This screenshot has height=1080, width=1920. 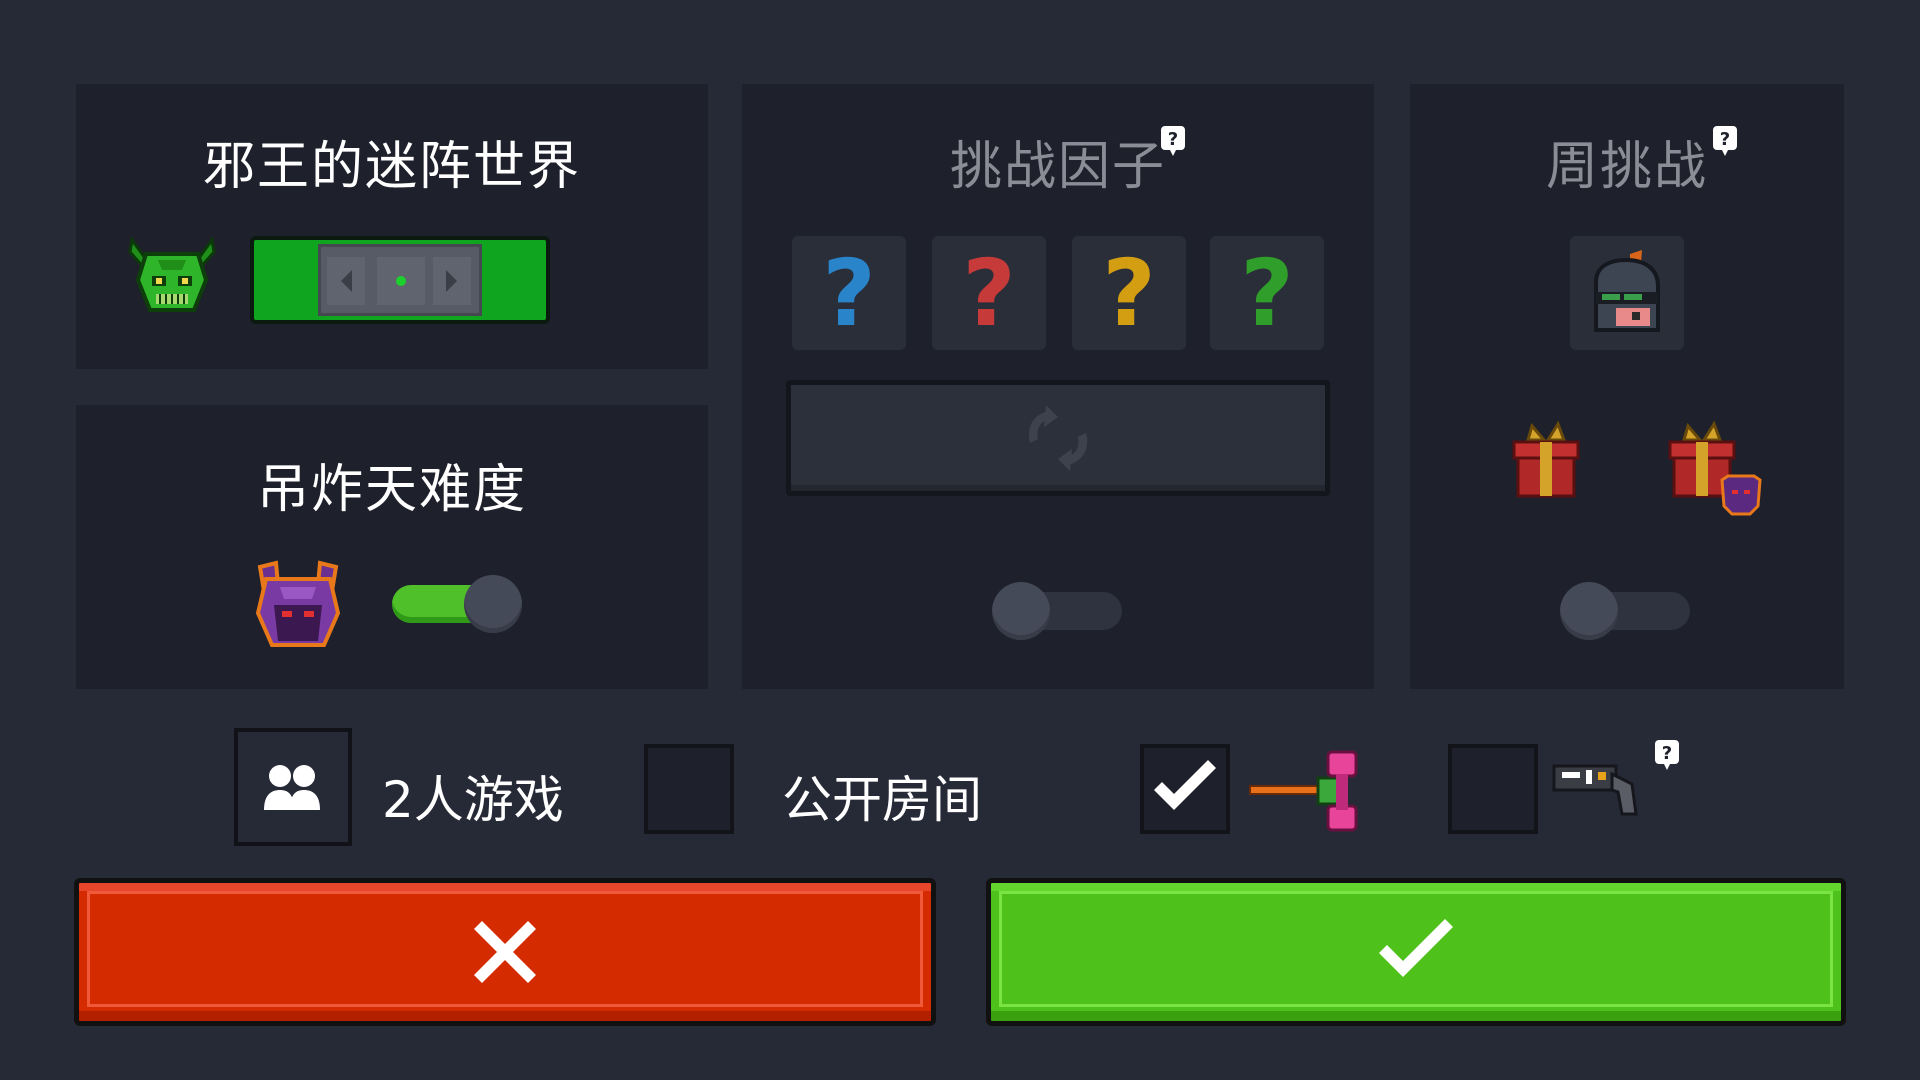 I want to click on difficulty-title: 吊炸天难度, so click(x=391, y=490).